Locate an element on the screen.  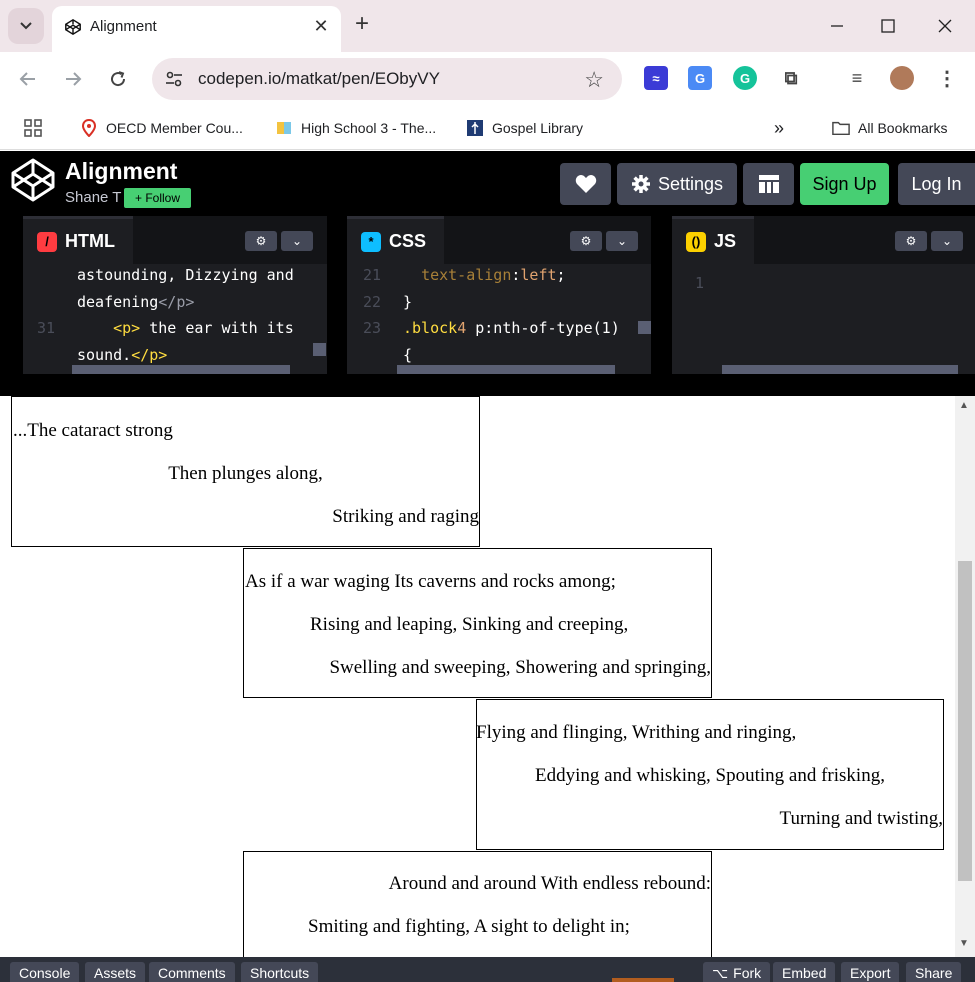
embed-button: Embed is located at coordinates (804, 972).